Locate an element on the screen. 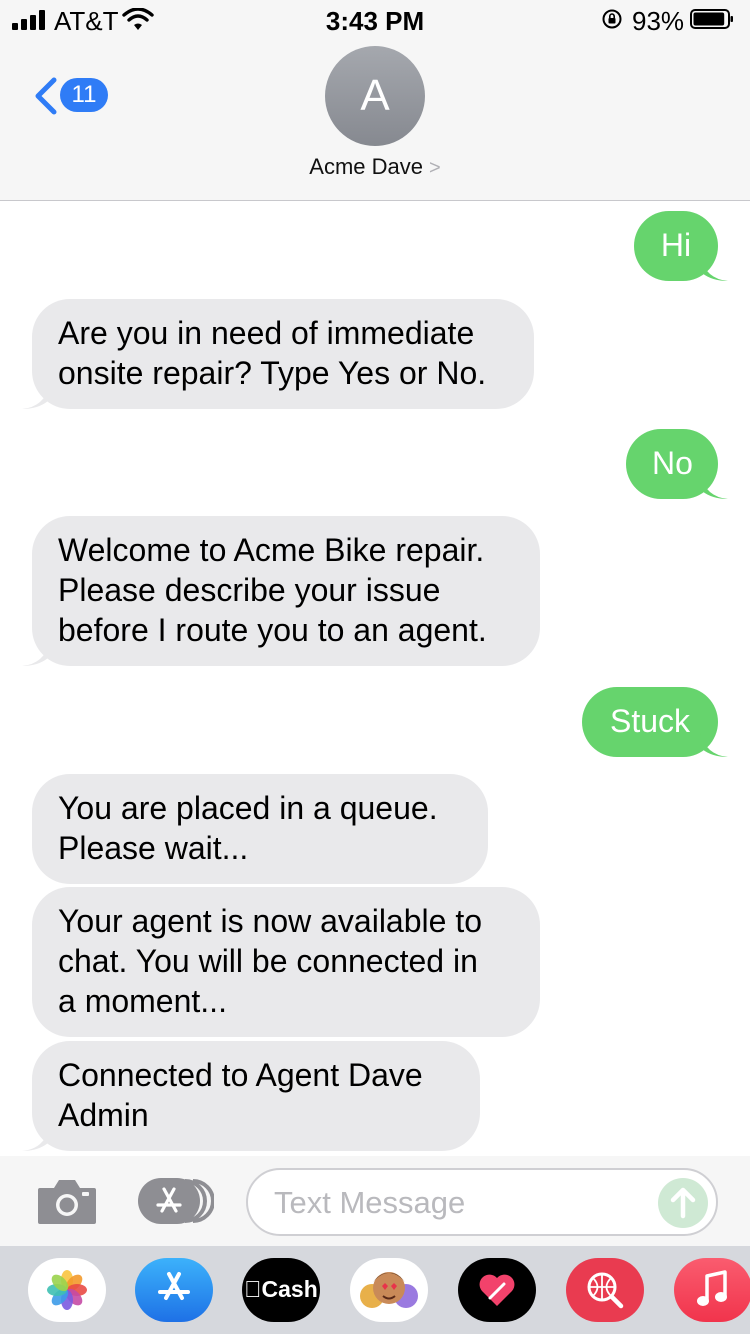 The width and height of the screenshot is (750, 1334). send-button is located at coordinates (683, 1203).